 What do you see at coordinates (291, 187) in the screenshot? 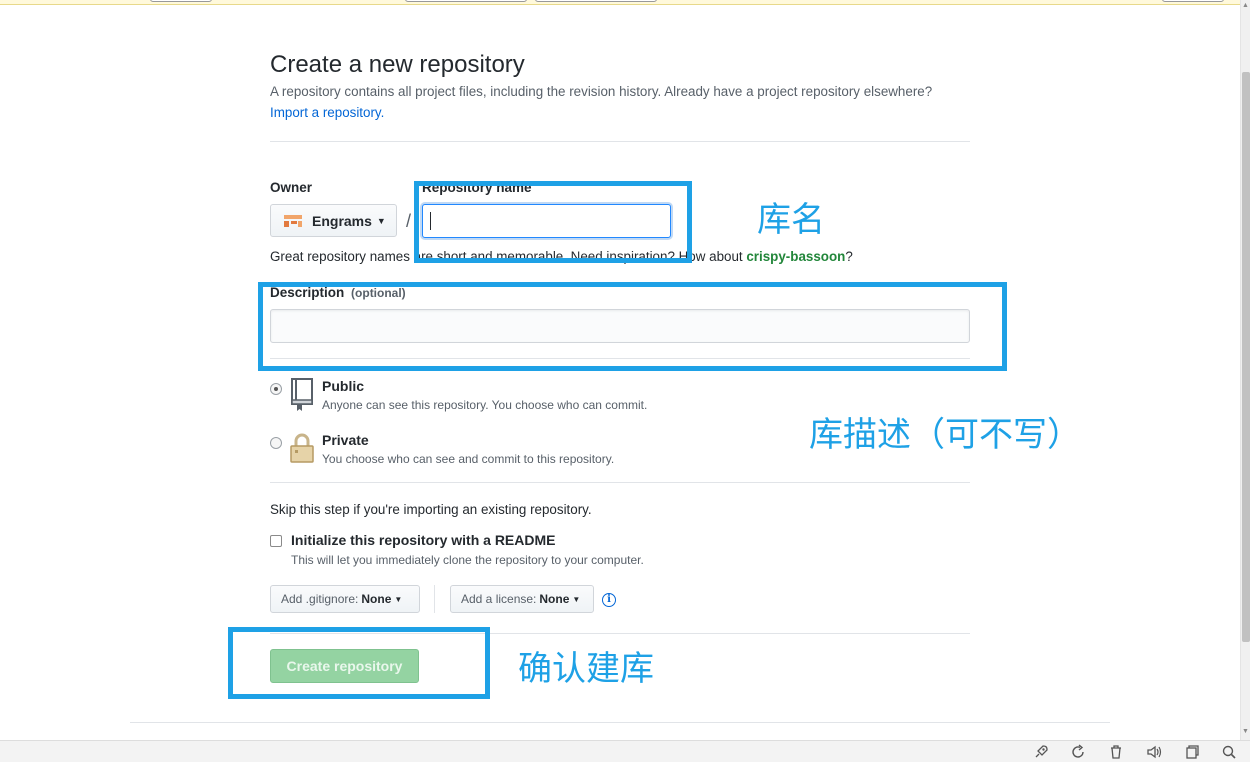
I see `owner-label: Owner` at bounding box center [291, 187].